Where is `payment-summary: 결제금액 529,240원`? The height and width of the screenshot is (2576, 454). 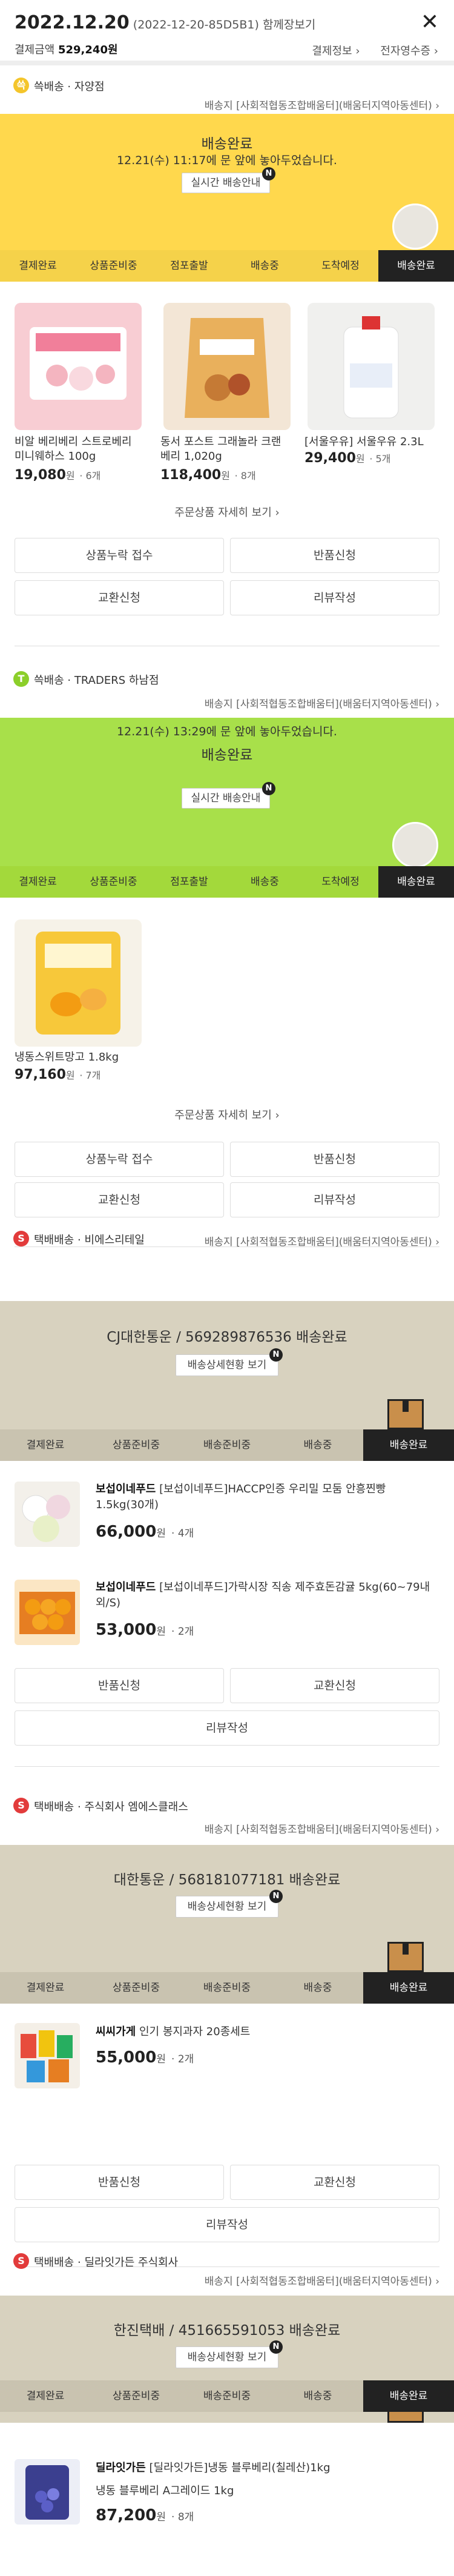 payment-summary: 결제금액 529,240원 is located at coordinates (66, 49).